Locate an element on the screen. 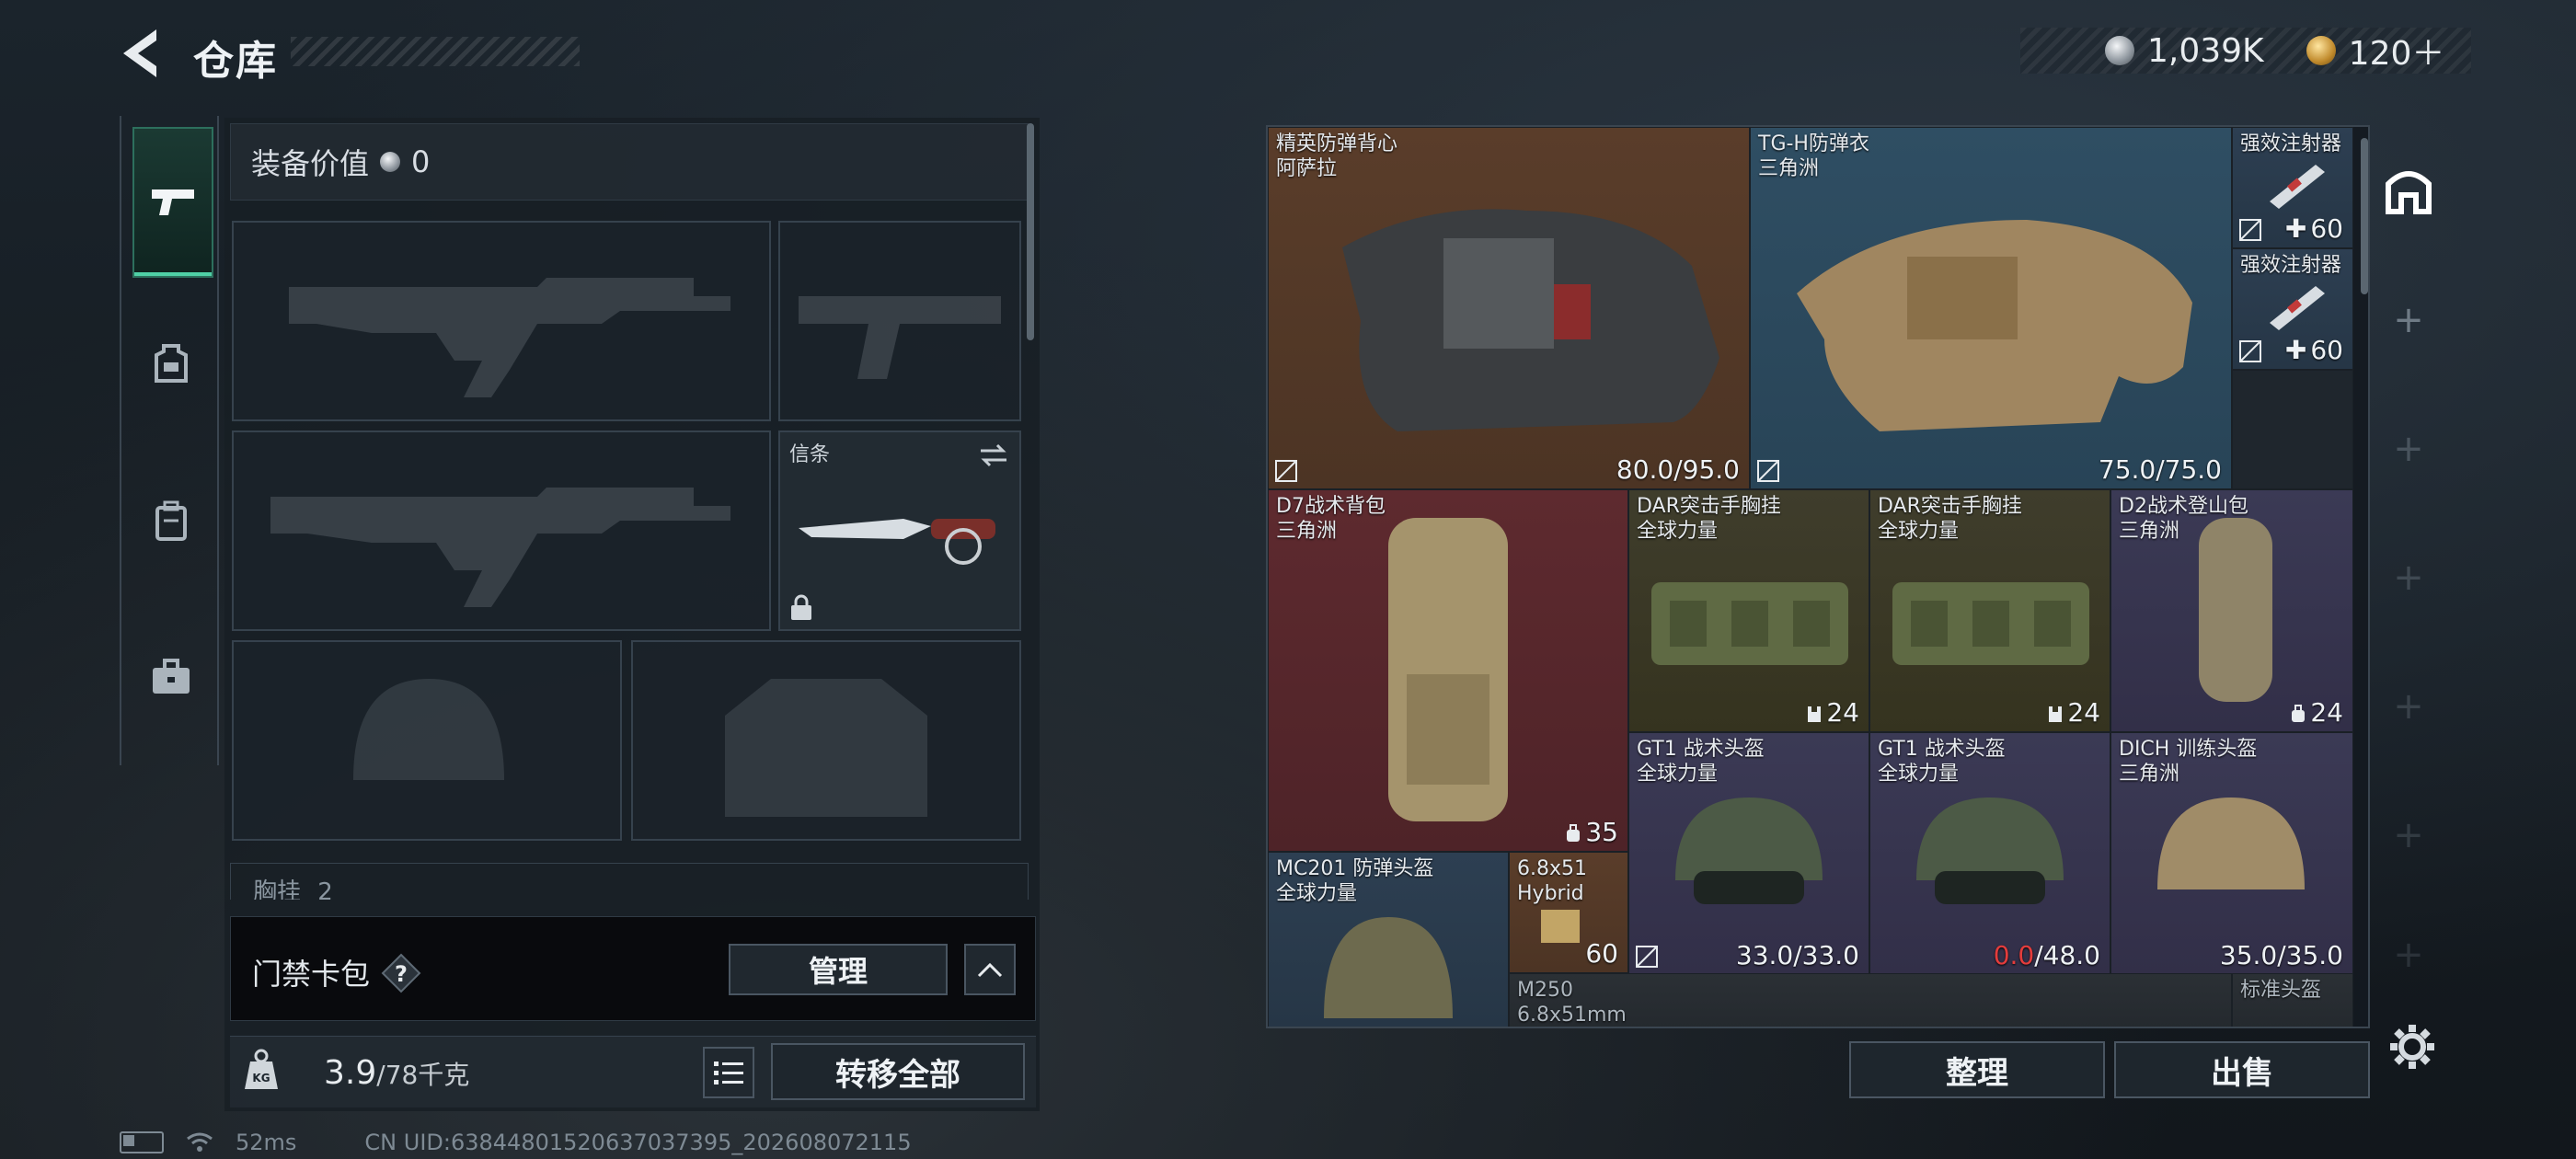 The height and width of the screenshot is (1159, 2576). item-d7-backpack: D7战术背包 三角洲 35 is located at coordinates (1448, 670).